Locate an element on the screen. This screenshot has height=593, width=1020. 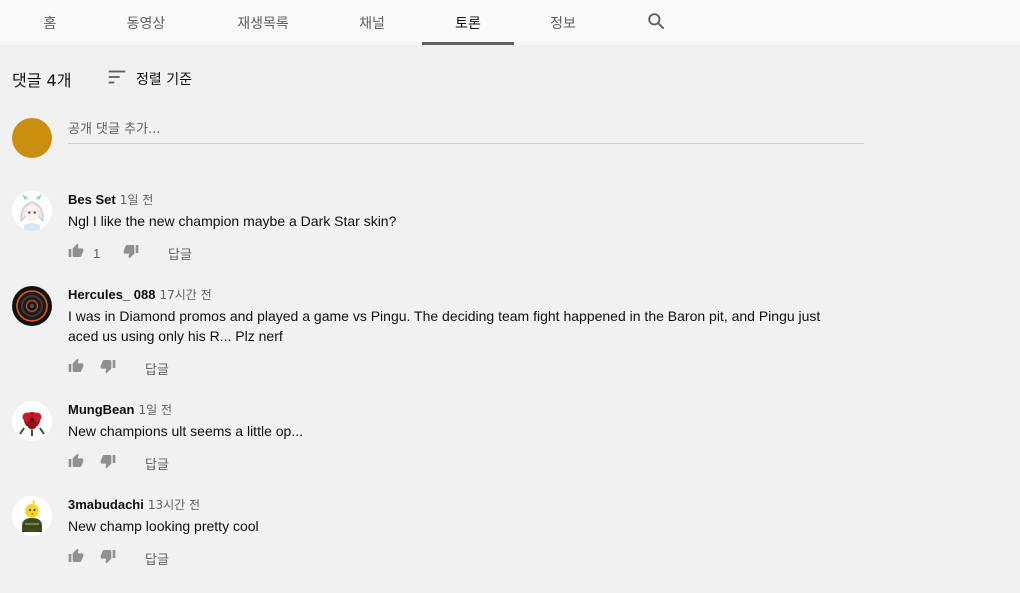
sort-button: 정렬 기준 is located at coordinates (149, 79).